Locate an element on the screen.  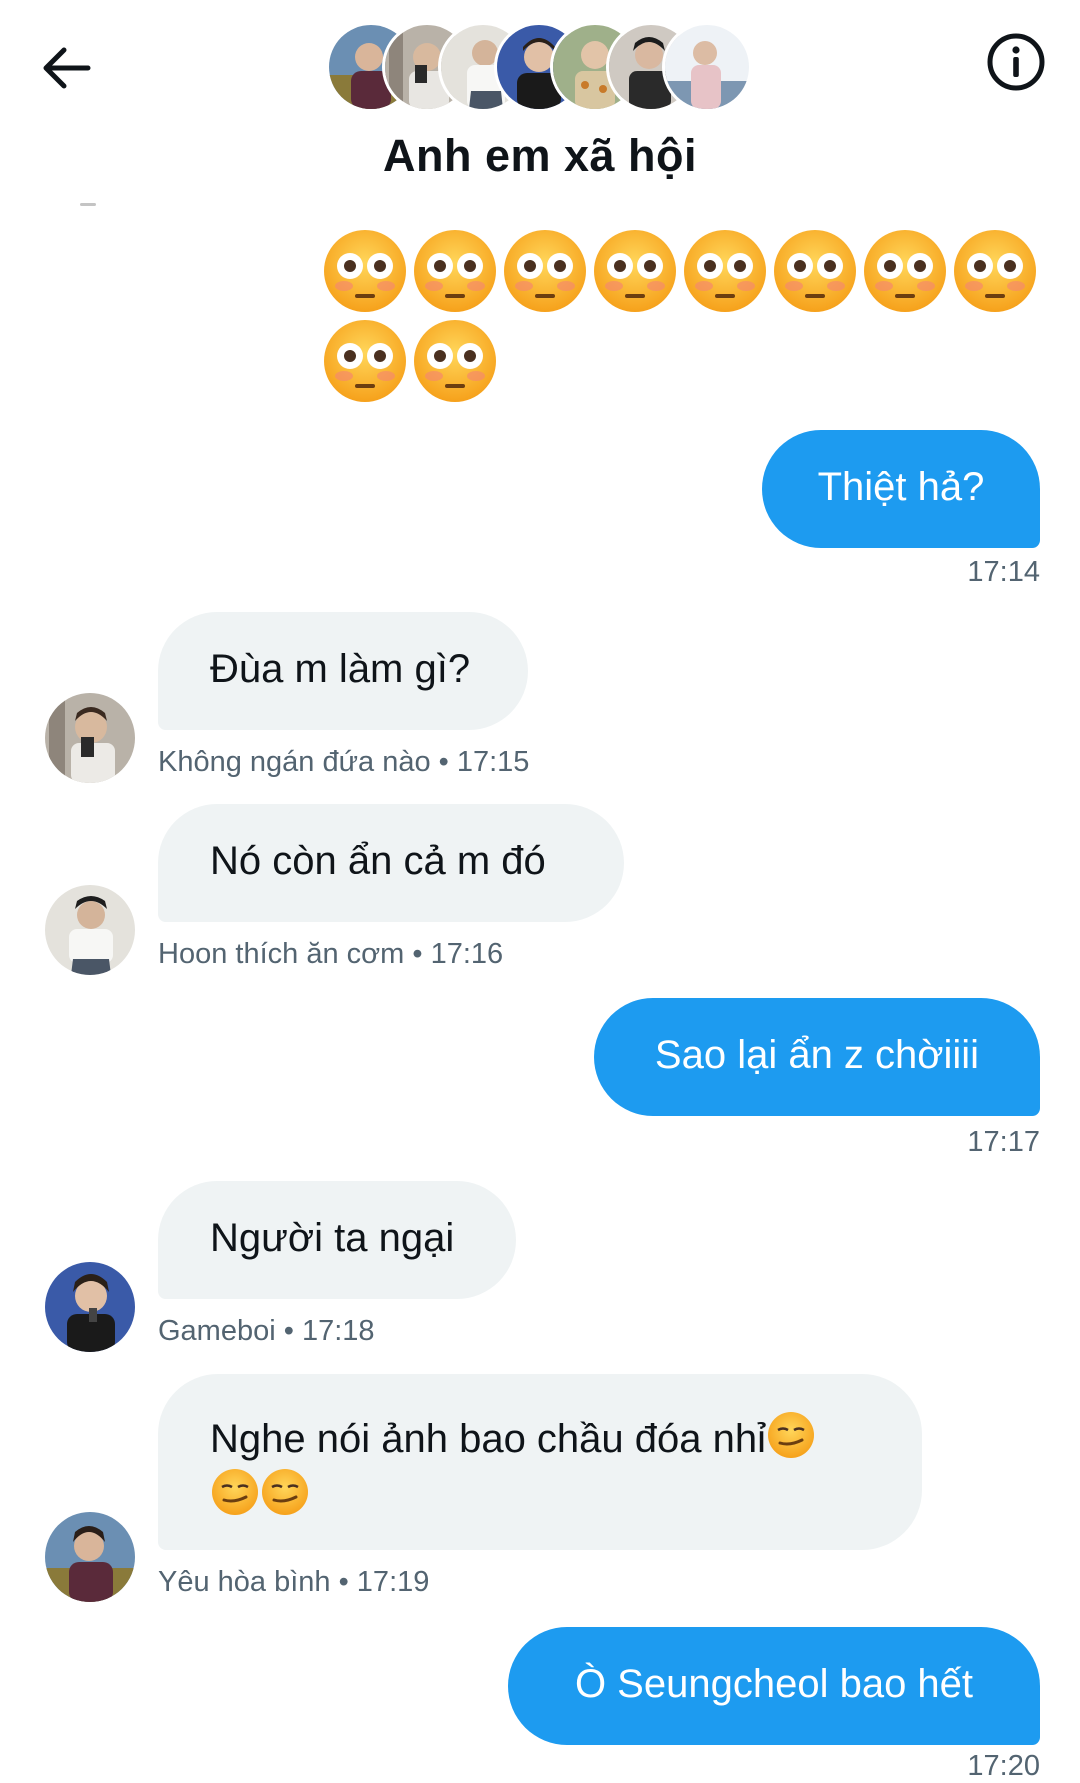
message-meta: Gameboi • 17:18 is located at coordinates (266, 1331).